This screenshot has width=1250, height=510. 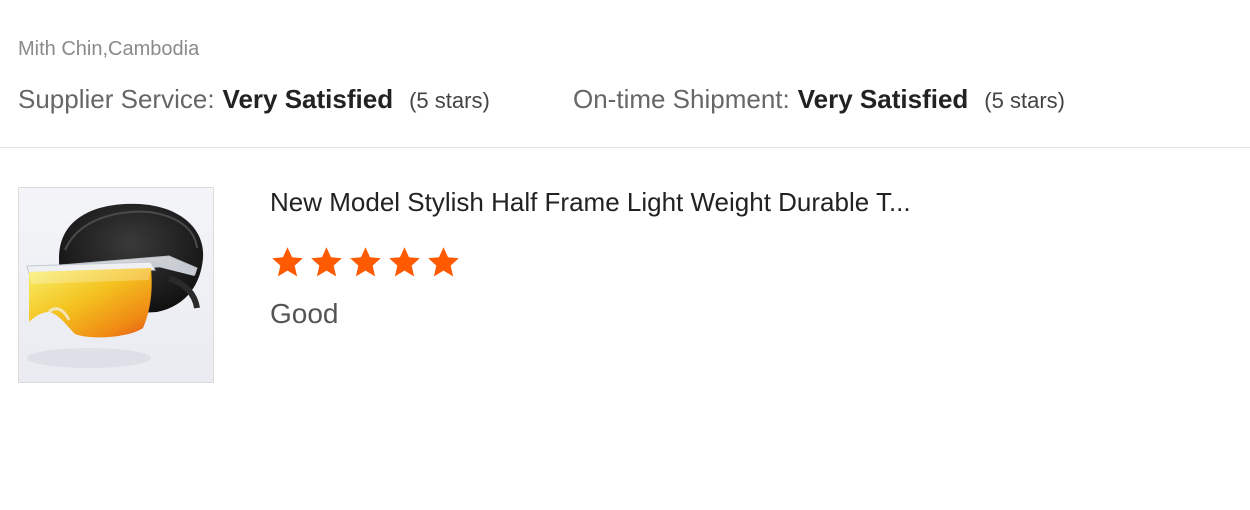 I want to click on product-star-rating, so click(x=367, y=264).